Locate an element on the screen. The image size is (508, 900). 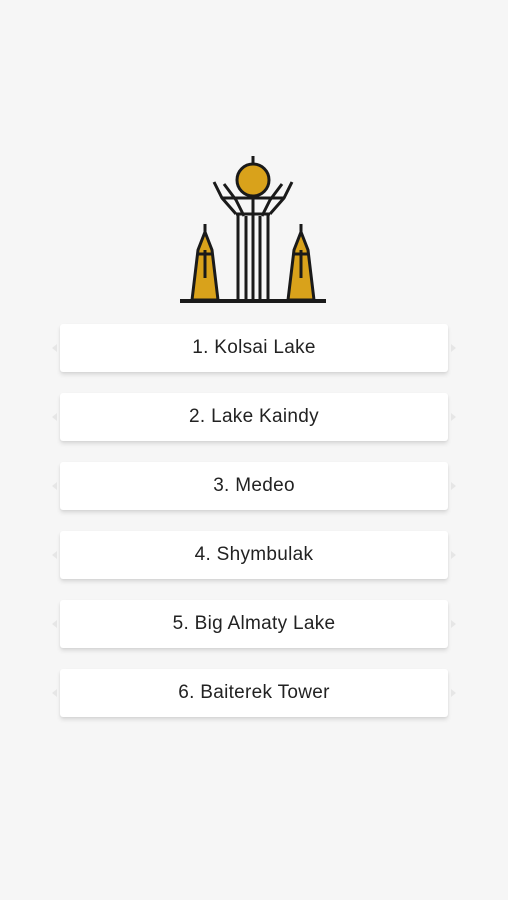
place-label: 3. Medeo is located at coordinates (254, 485).